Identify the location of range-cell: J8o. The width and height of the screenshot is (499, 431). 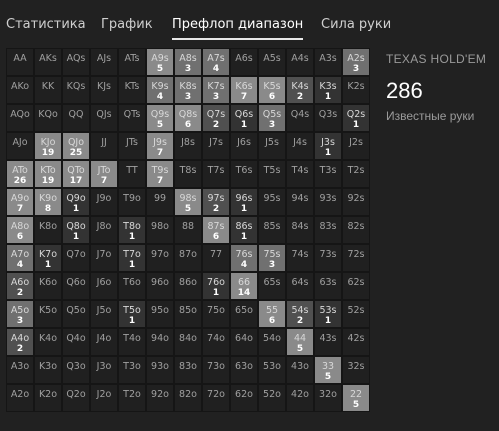
(104, 230).